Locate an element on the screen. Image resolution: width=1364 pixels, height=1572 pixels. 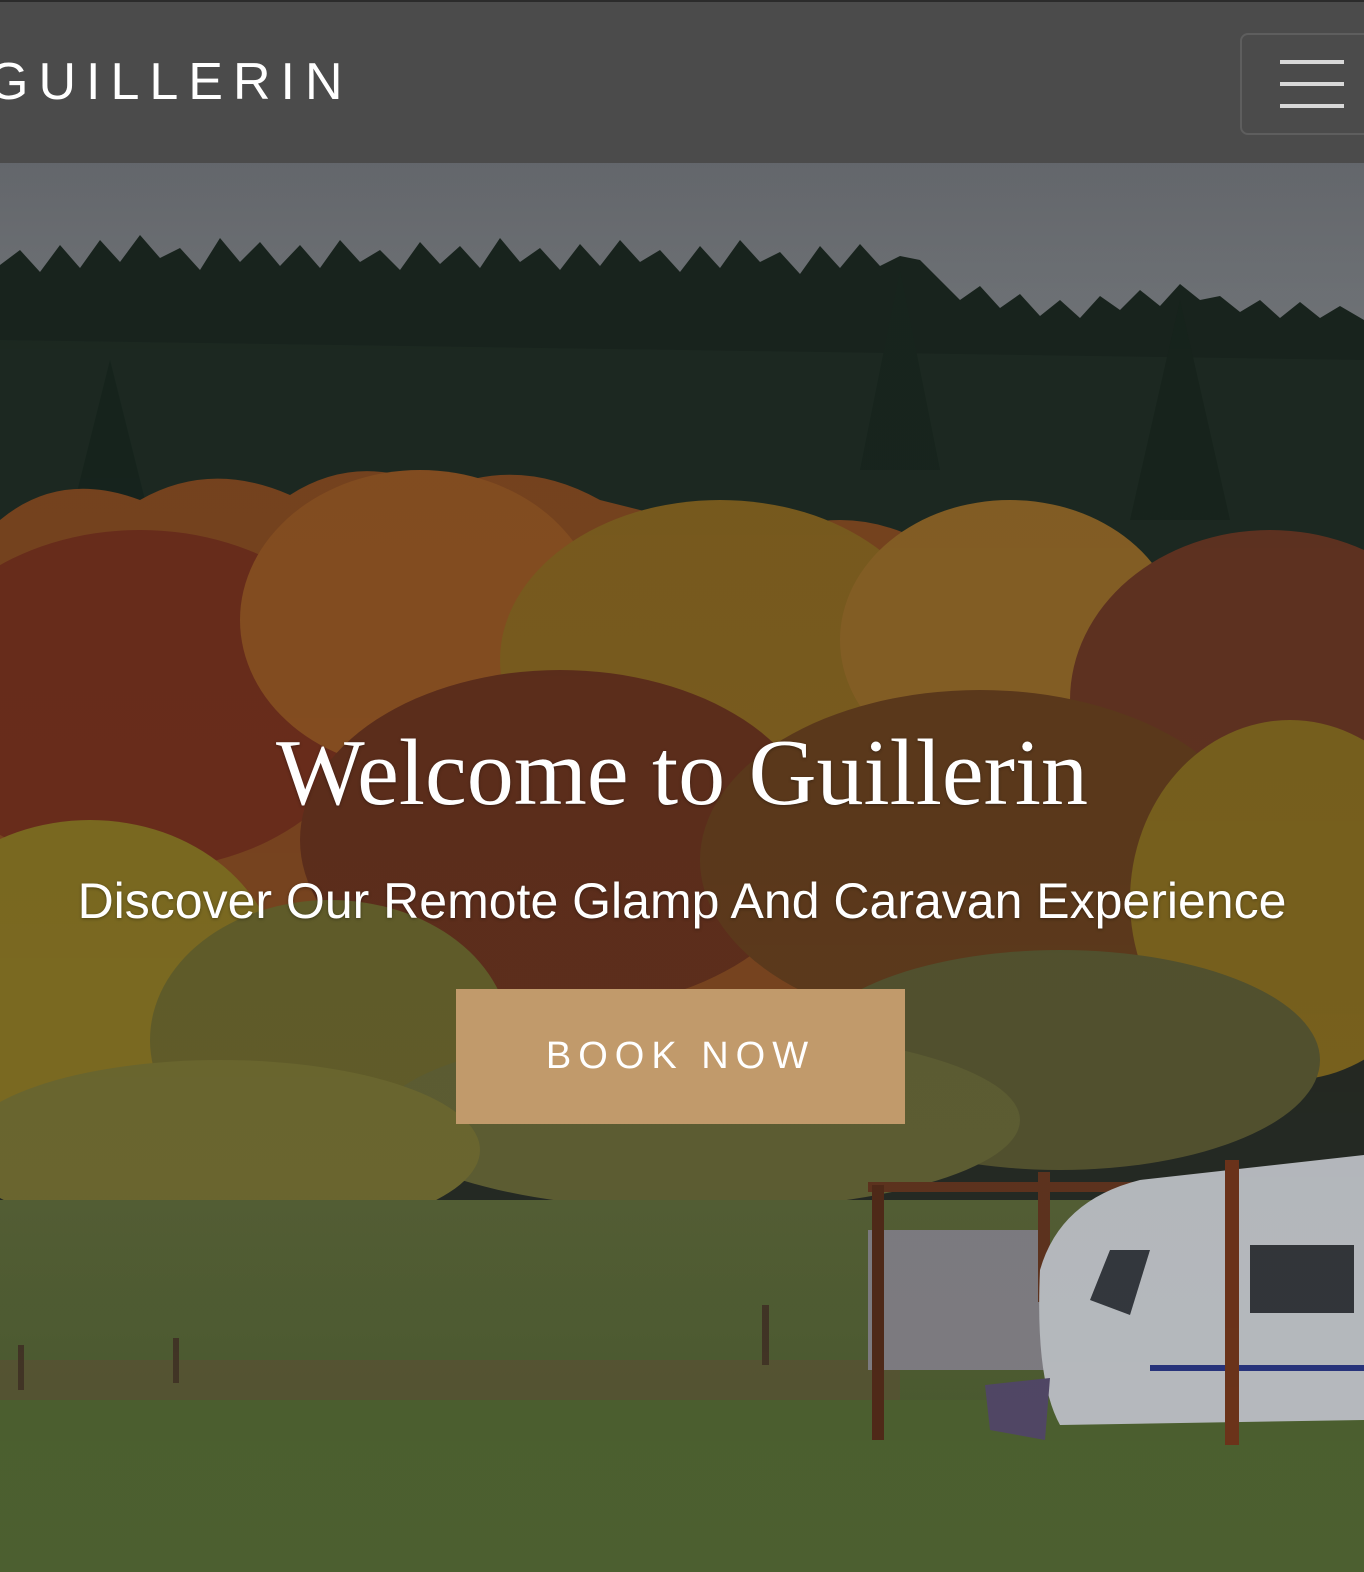
book-now-button: BOOK NOW is located at coordinates (680, 1056).